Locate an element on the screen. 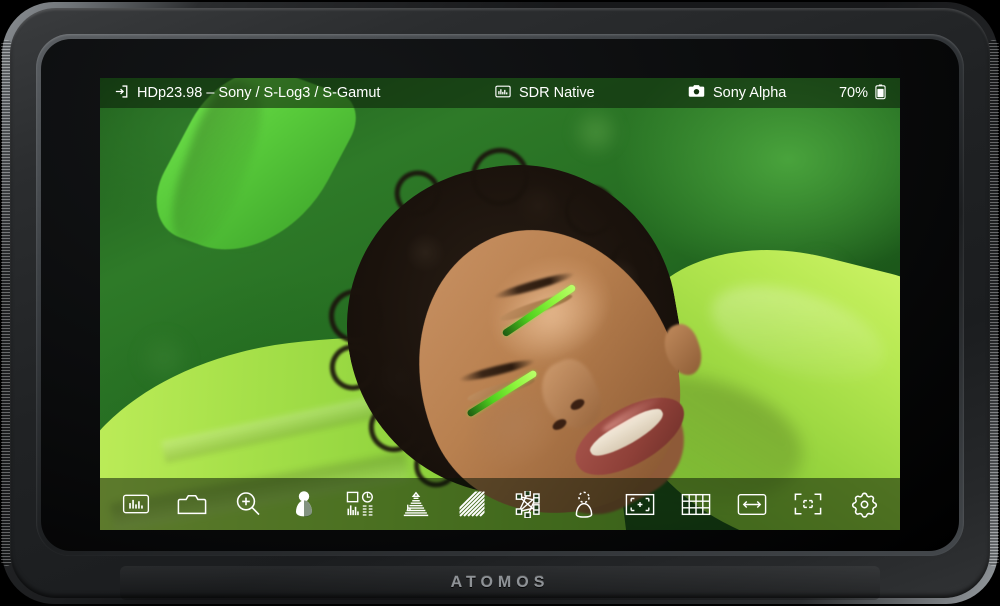 The height and width of the screenshot is (606, 1000). tool-settings is located at coordinates (864, 504).